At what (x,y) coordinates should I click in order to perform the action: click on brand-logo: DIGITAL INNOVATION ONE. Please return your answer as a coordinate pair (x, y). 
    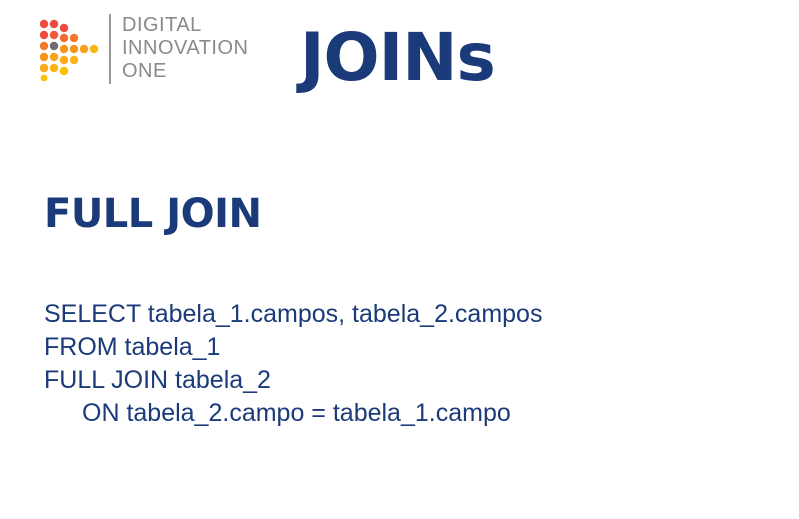
    Looking at the image, I should click on (161, 49).